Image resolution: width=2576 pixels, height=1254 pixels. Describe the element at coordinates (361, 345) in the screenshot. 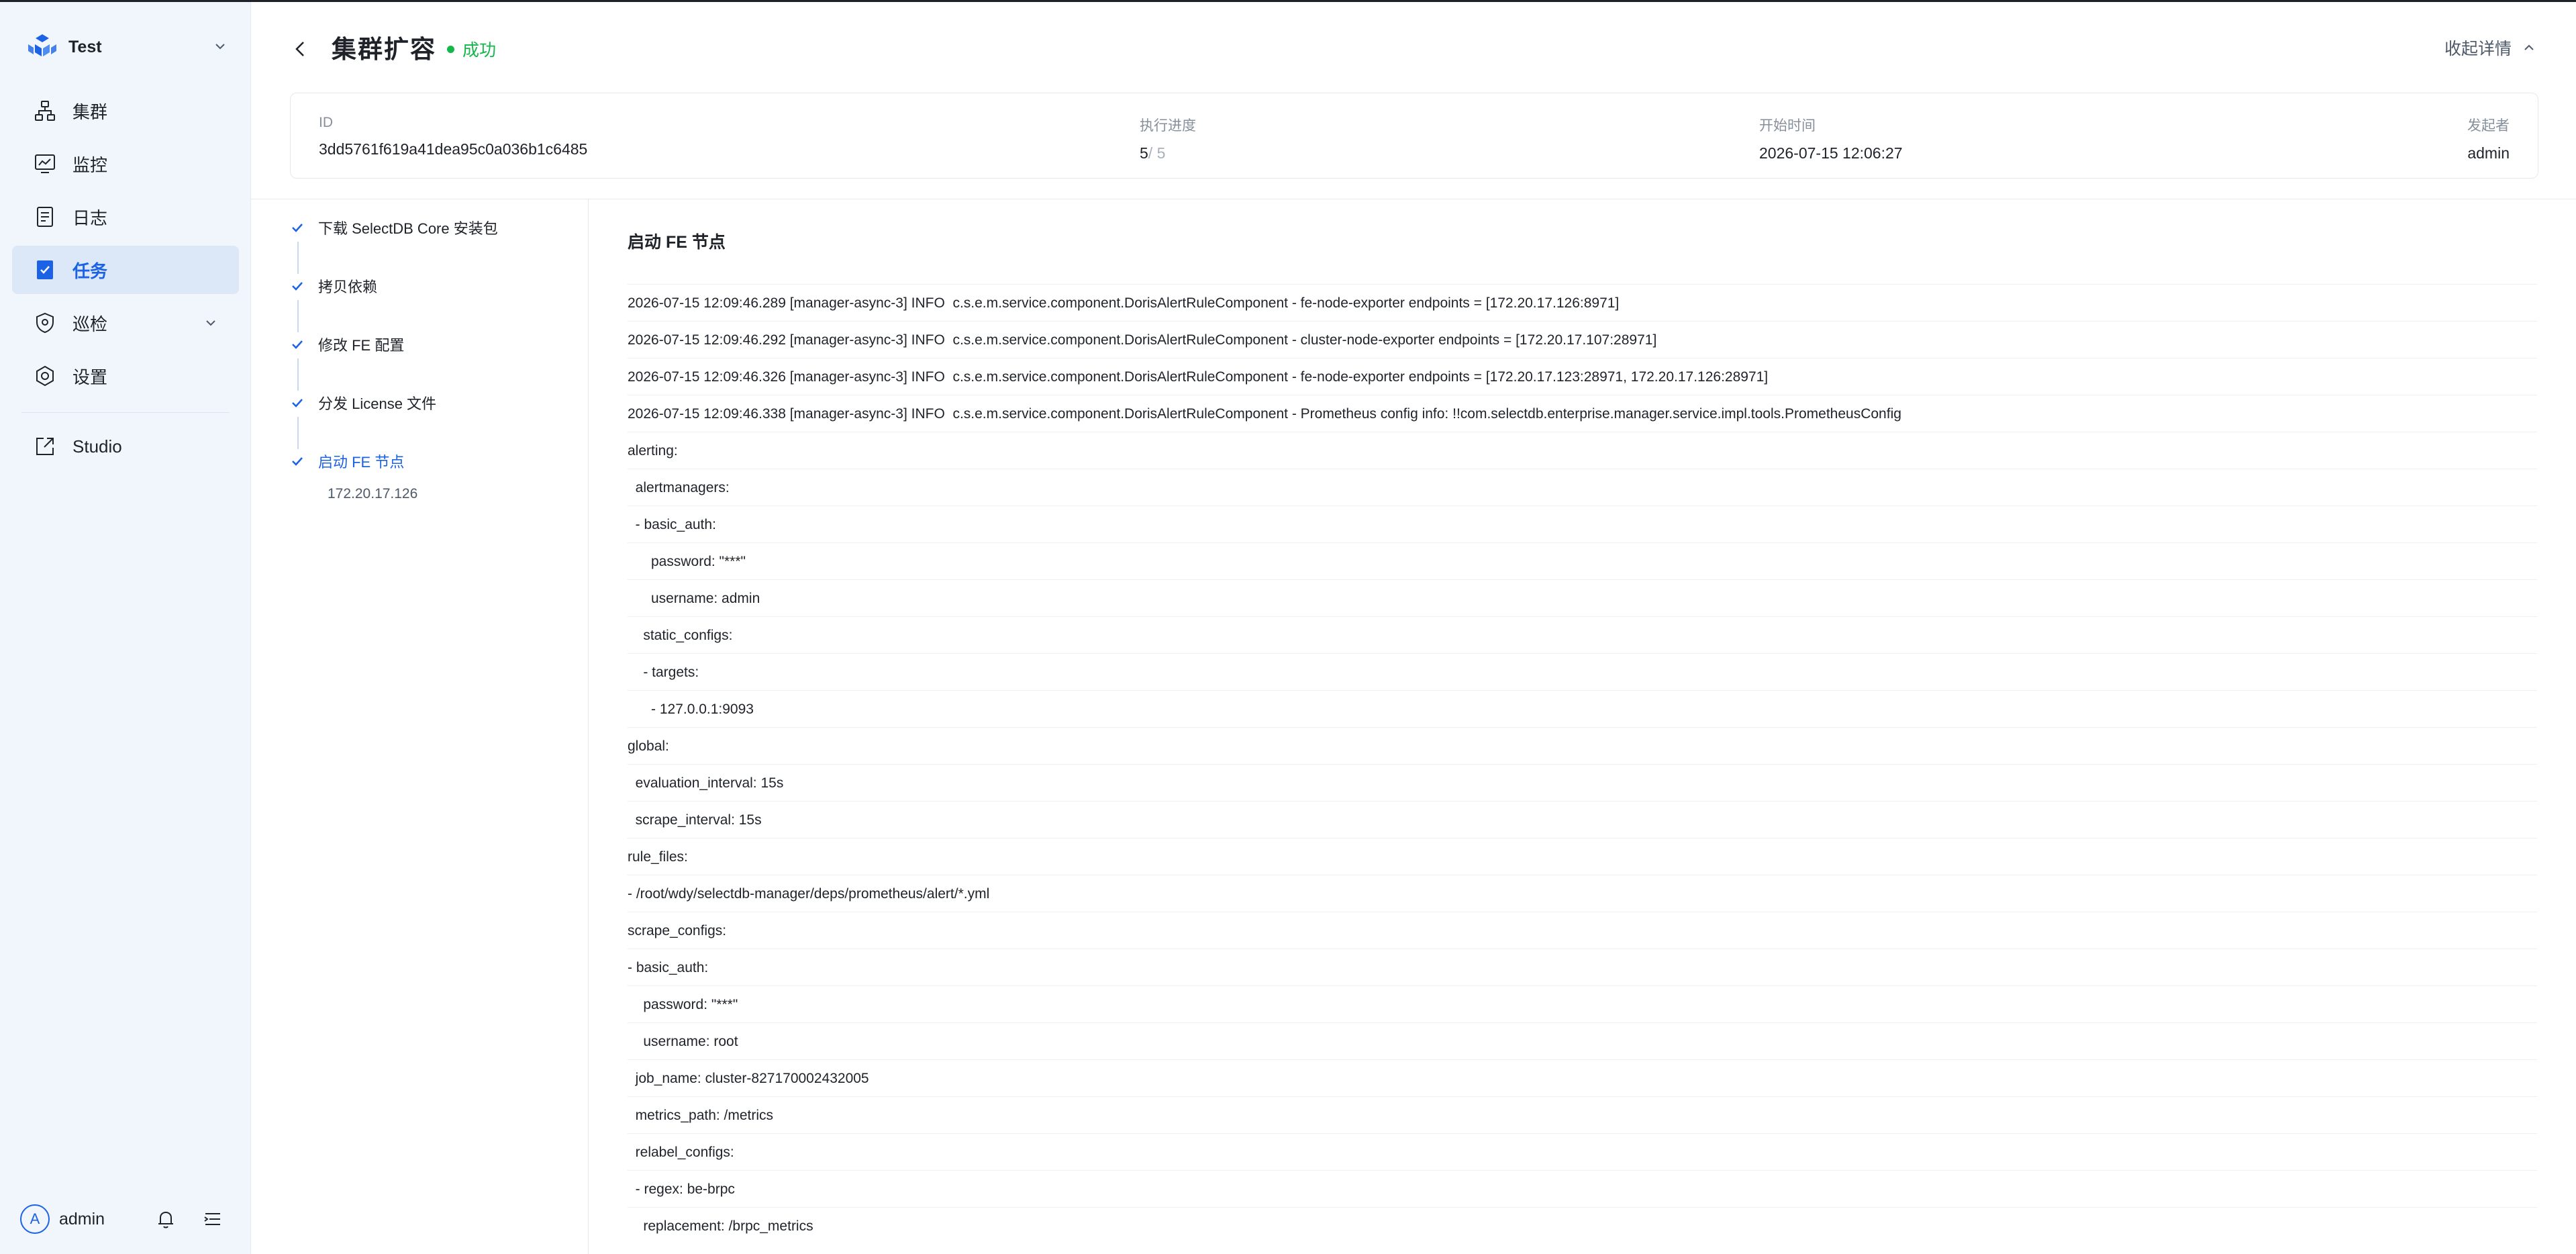

I see `step-label: 修改 FE 配置` at that location.